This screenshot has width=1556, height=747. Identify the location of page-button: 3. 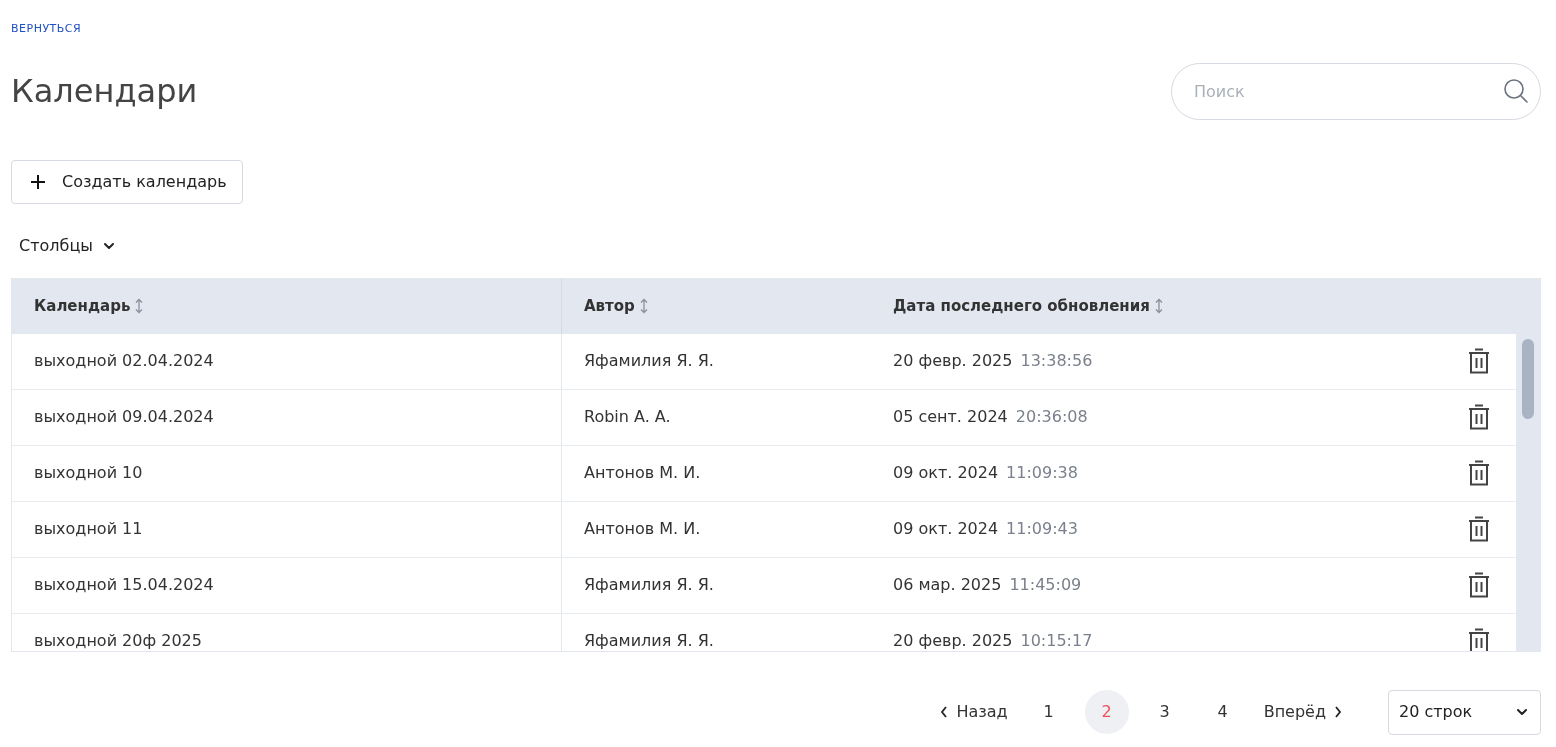
(1164, 712).